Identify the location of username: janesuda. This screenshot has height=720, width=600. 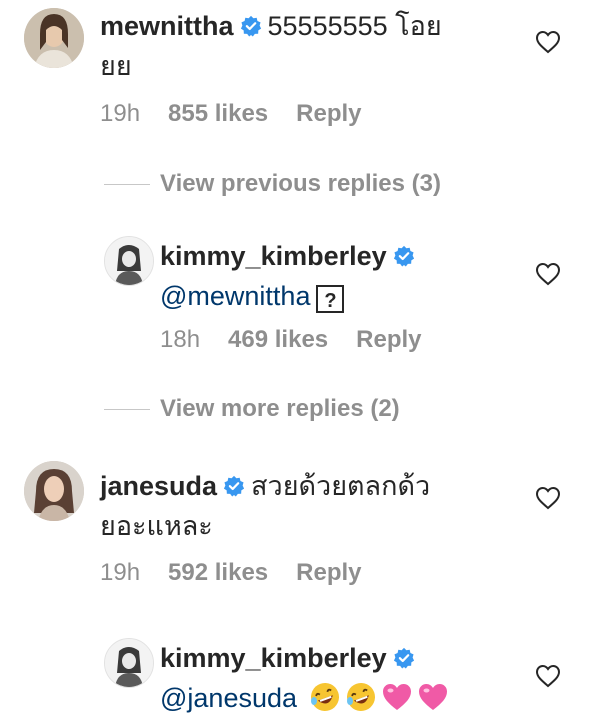
(158, 486).